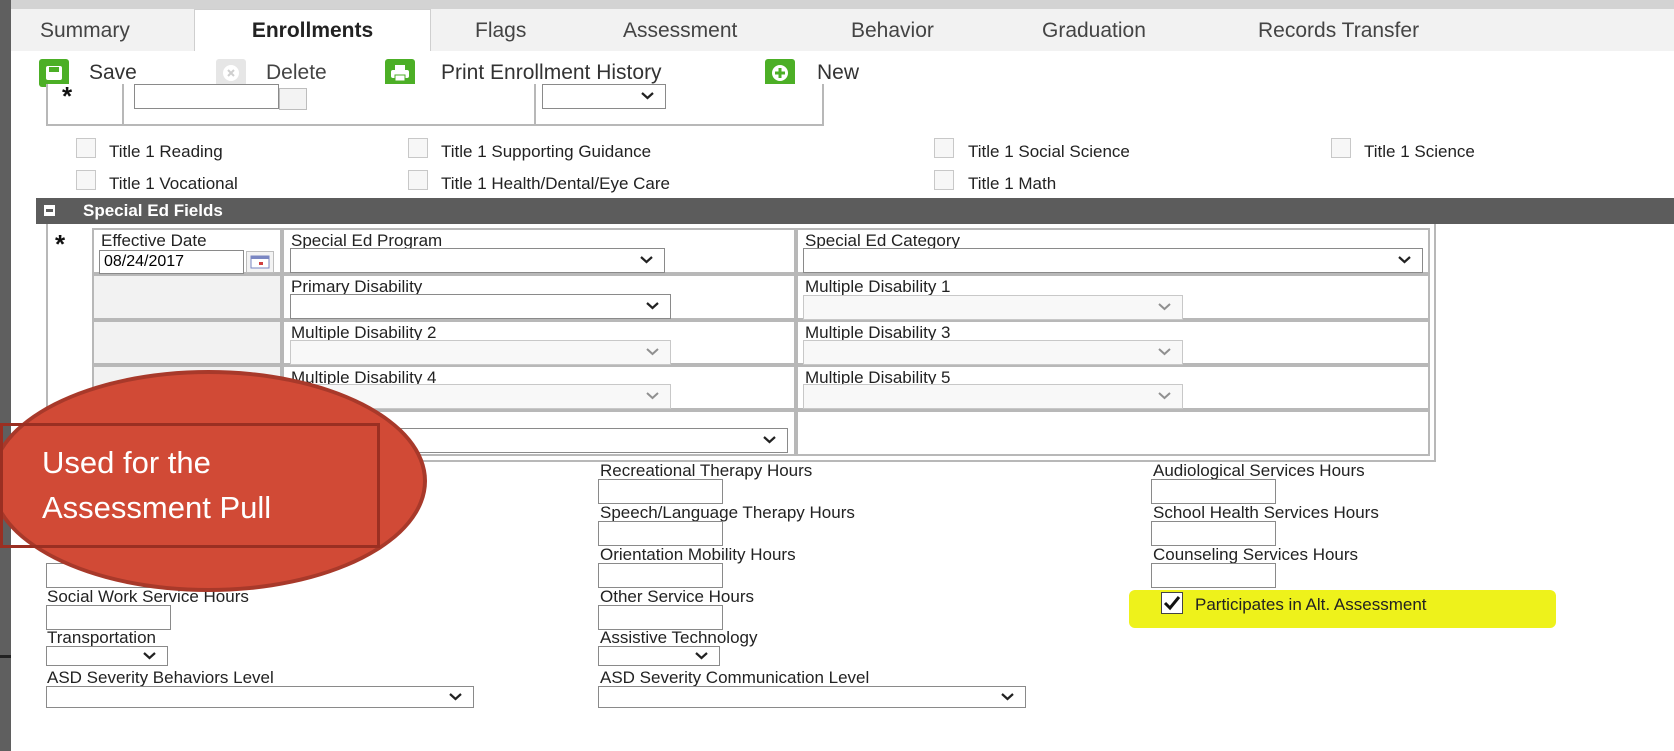 The image size is (1674, 751). What do you see at coordinates (418, 148) in the screenshot?
I see `title1-supporting-guidance-checkbox` at bounding box center [418, 148].